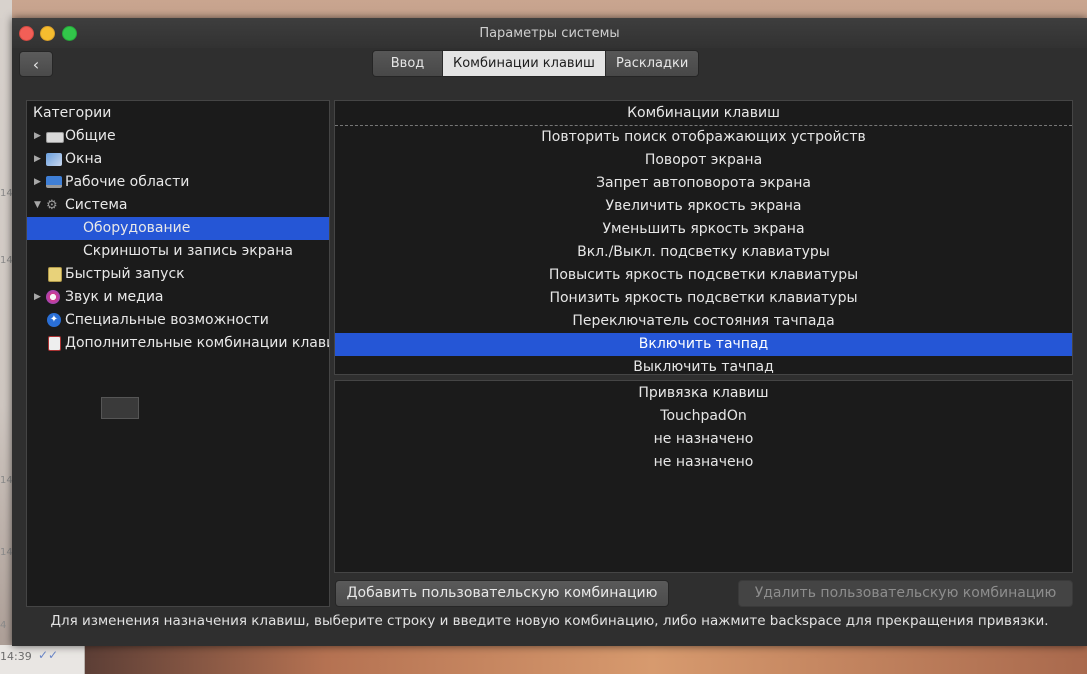 The height and width of the screenshot is (674, 1087). What do you see at coordinates (178, 297) in the screenshot?
I see `category-sound-media: ▶ Звук и медиа` at bounding box center [178, 297].